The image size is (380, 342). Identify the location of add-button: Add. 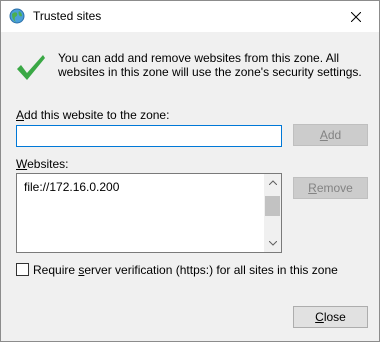
(330, 135).